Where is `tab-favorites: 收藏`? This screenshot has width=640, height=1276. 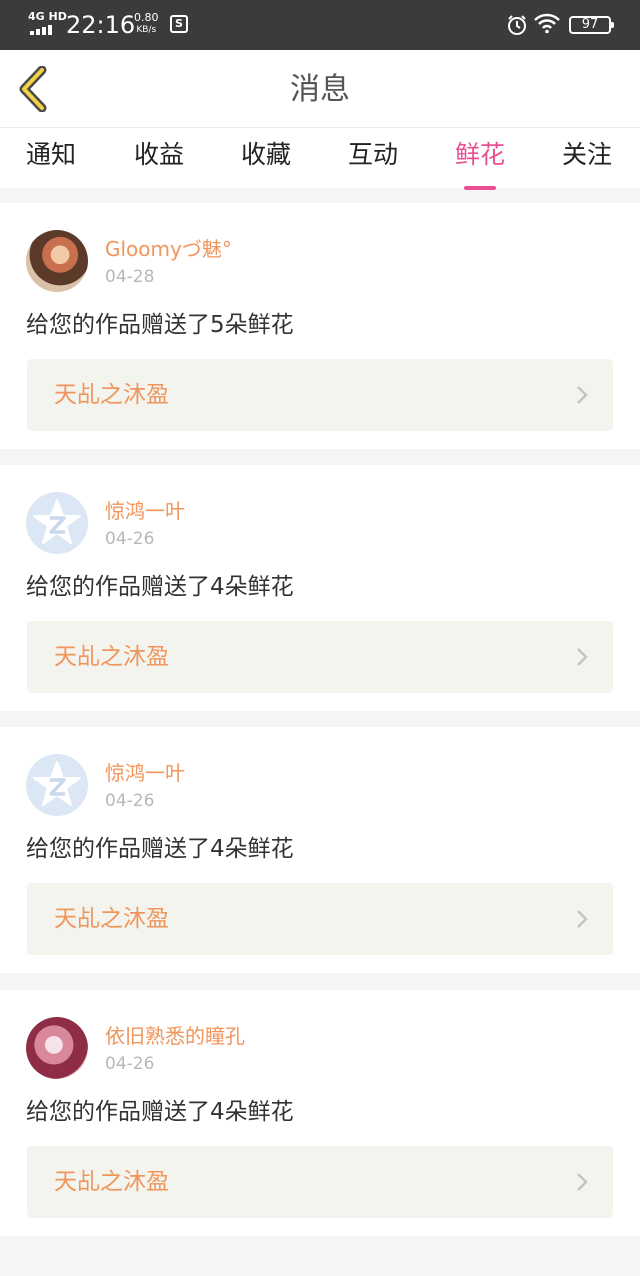 tab-favorites: 收藏 is located at coordinates (266, 155).